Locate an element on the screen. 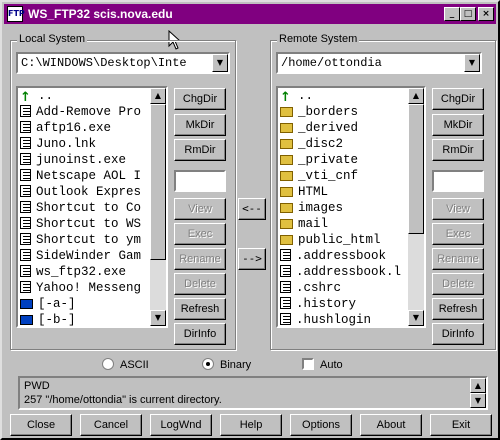 The width and height of the screenshot is (500, 440). local-dirinfo-button: DirInfo is located at coordinates (200, 334).